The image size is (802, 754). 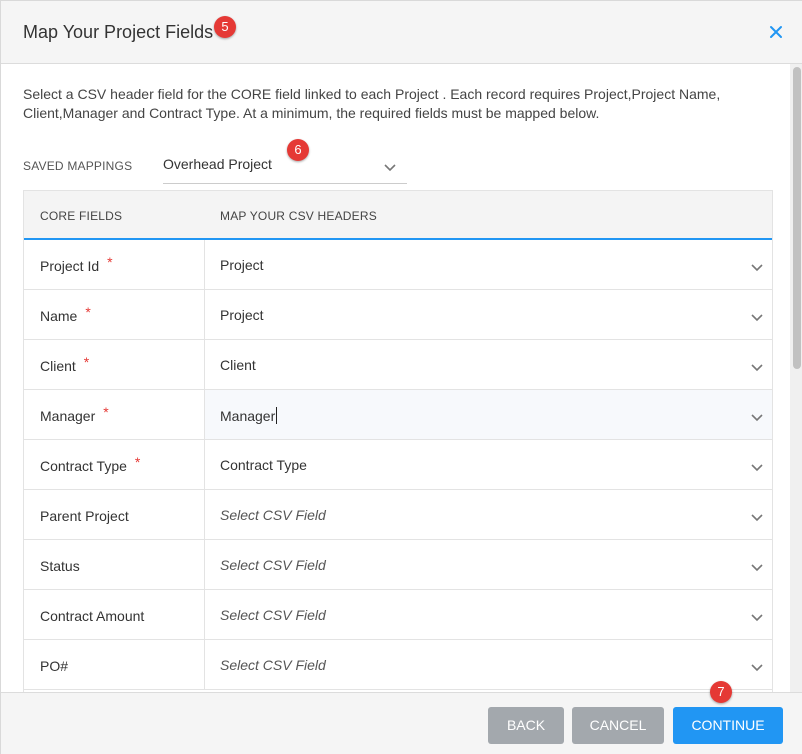 I want to click on core-field-name: Contract Type, so click(x=83, y=466).